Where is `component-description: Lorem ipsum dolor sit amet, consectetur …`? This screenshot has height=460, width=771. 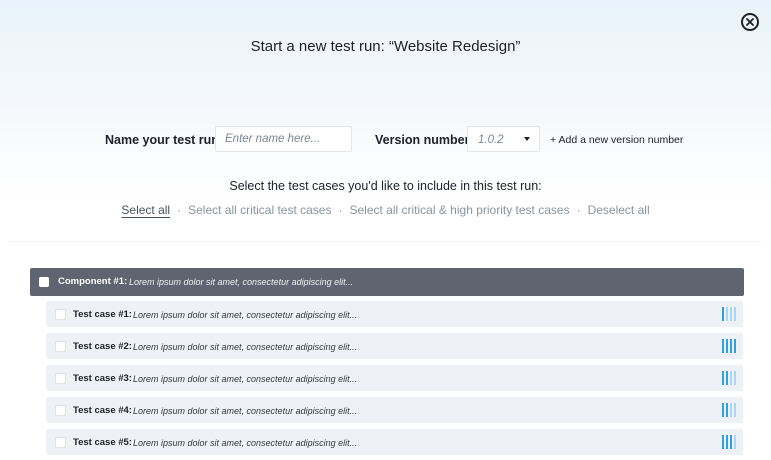
component-description: Lorem ipsum dolor sit amet, consectetur … is located at coordinates (241, 282).